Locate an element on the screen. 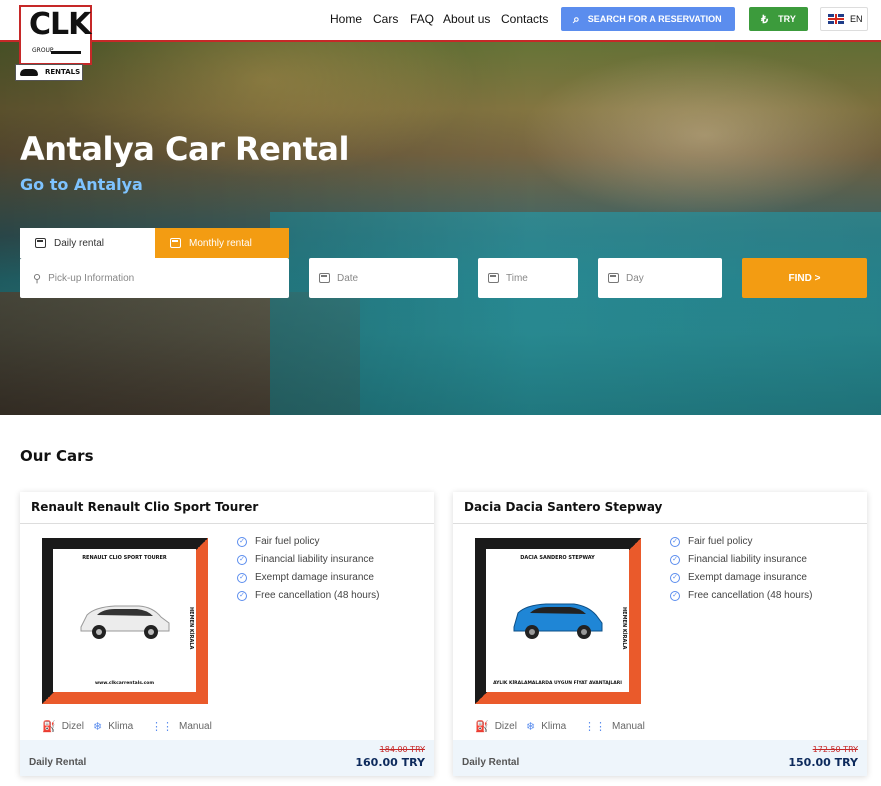 This screenshot has height=786, width=881. car-search-icon: ⌕ is located at coordinates (576, 18).